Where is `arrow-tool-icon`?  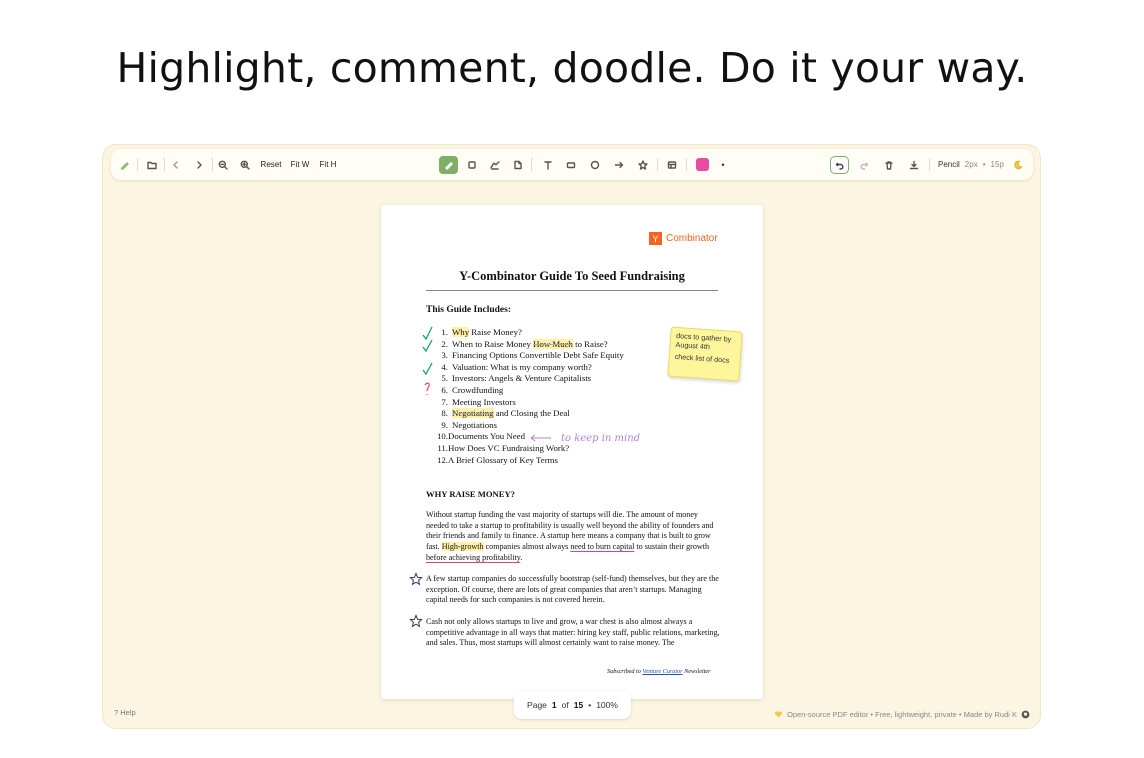
arrow-tool-icon is located at coordinates (619, 164).